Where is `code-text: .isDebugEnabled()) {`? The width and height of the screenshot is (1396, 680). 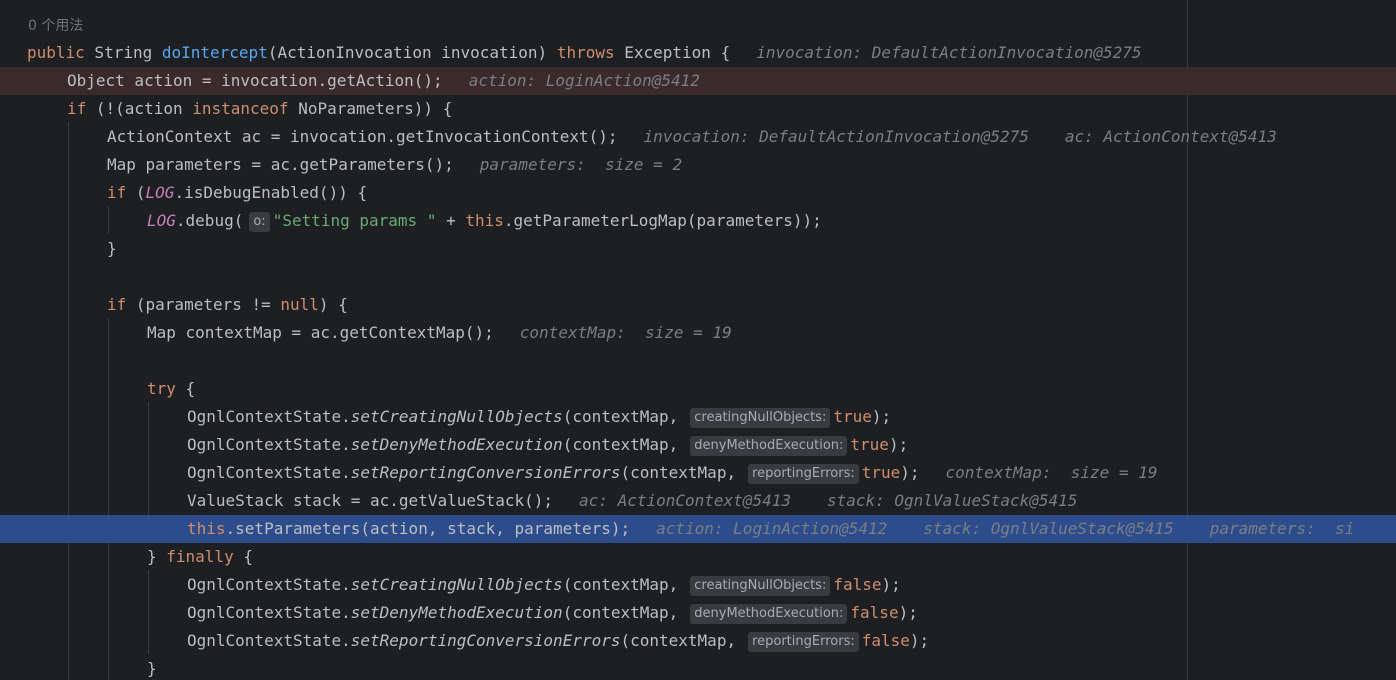 code-text: .isDebugEnabled()) { is located at coordinates (271, 192).